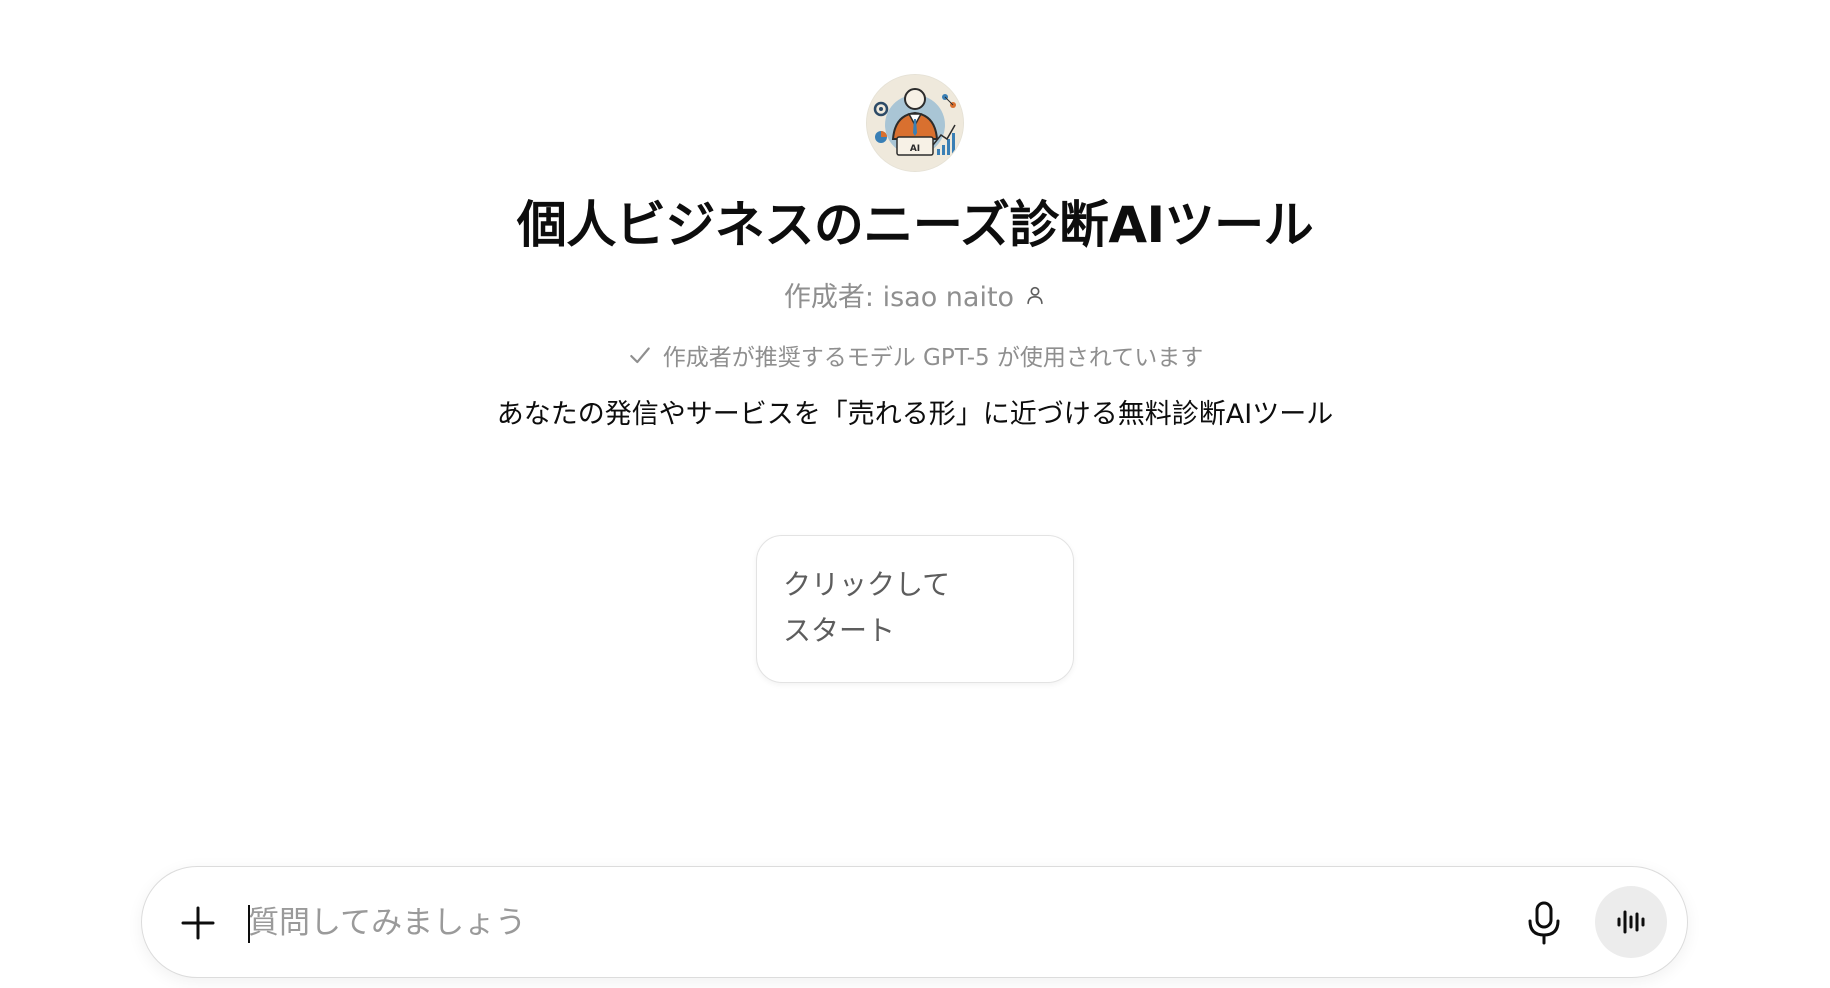  What do you see at coordinates (915, 414) in the screenshot?
I see `gpt-description: あなたの発信やサービスを「売れる形」に近づける無料診断AIツール` at bounding box center [915, 414].